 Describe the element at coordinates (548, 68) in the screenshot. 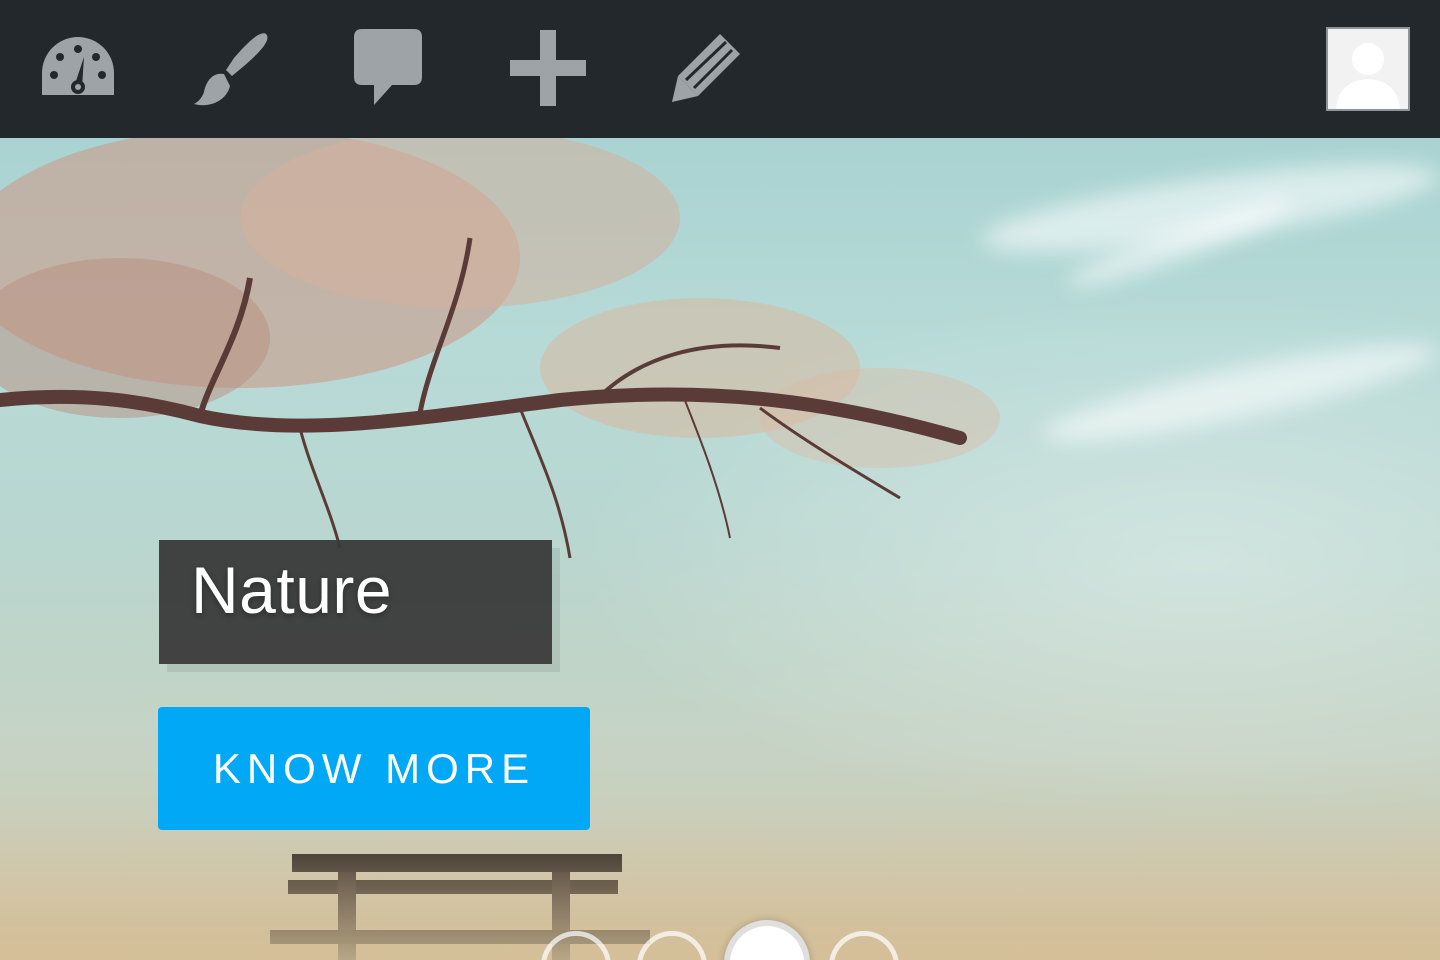

I see `plus-icon` at that location.